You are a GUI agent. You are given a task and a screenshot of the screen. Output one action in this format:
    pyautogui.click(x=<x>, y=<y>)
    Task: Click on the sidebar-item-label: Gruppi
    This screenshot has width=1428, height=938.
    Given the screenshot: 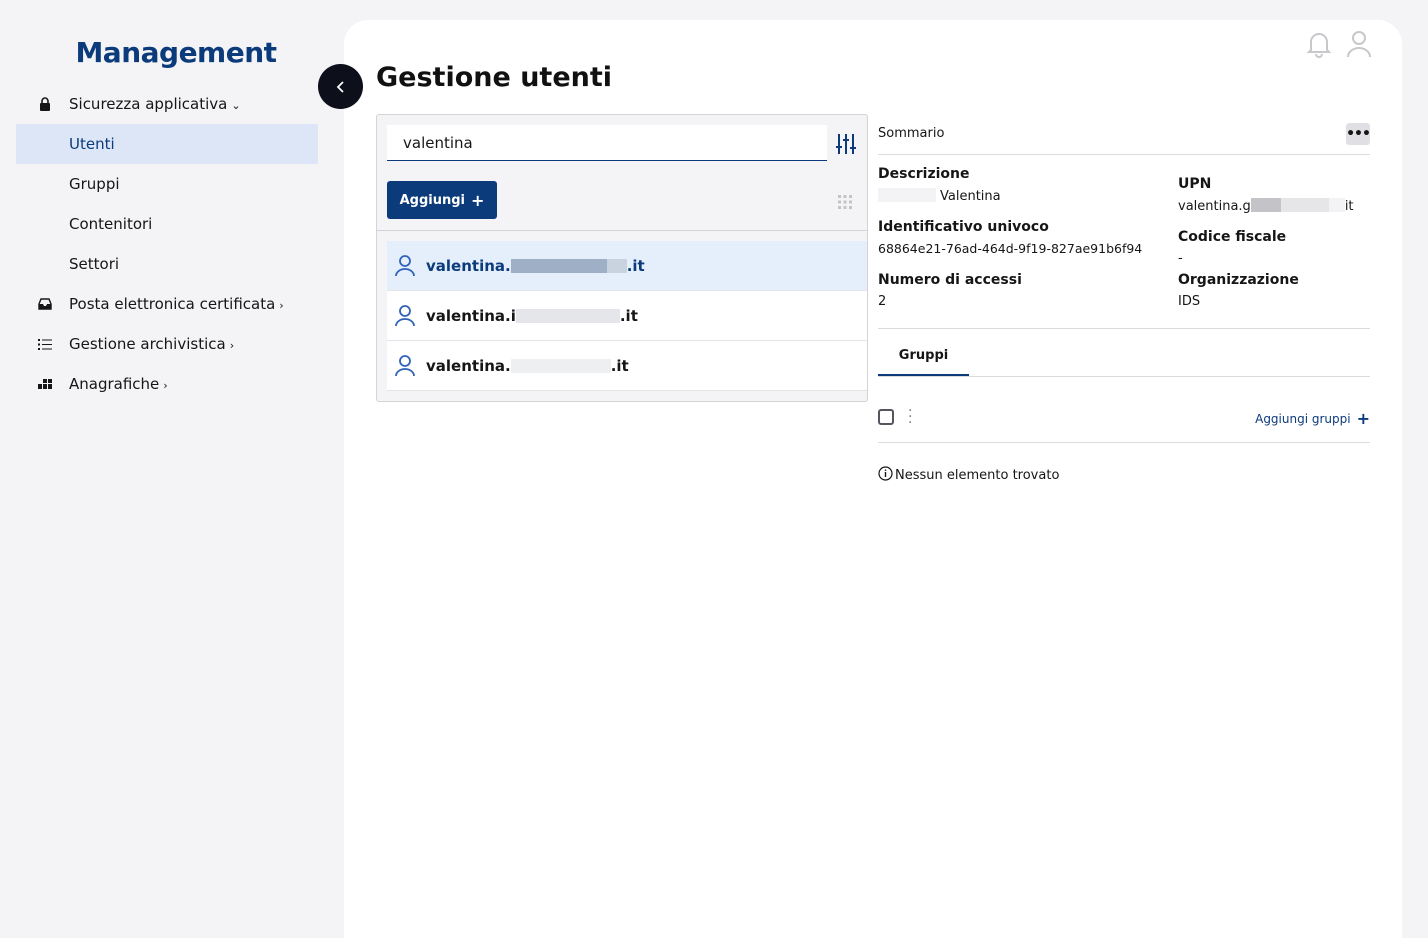 What is the action you would take?
    pyautogui.click(x=94, y=184)
    